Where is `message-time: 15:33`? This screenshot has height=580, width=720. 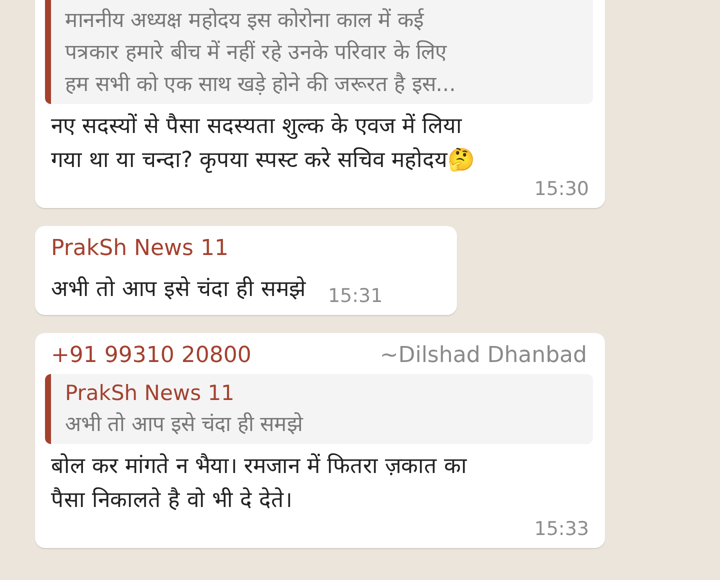 message-time: 15:33 is located at coordinates (561, 529).